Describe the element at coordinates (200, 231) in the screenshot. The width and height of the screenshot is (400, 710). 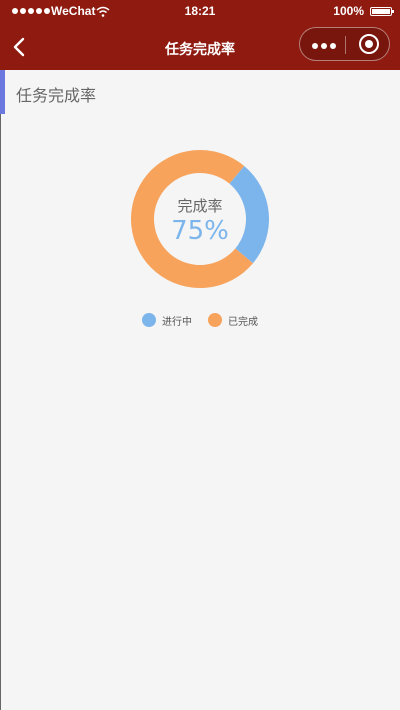
I see `donut-center-value: 75%` at that location.